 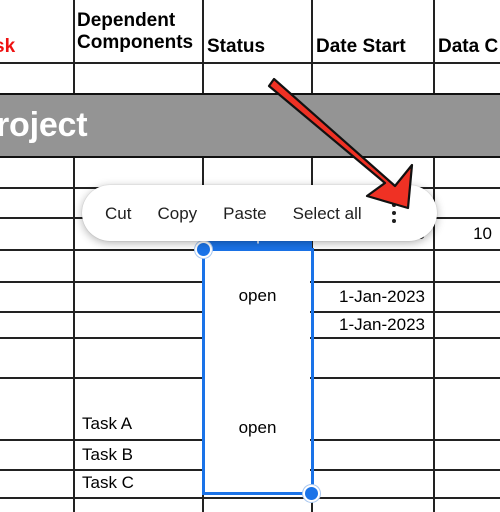 I want to click on cell-date-start-row4: 1-Jan-2023, so click(x=374, y=325).